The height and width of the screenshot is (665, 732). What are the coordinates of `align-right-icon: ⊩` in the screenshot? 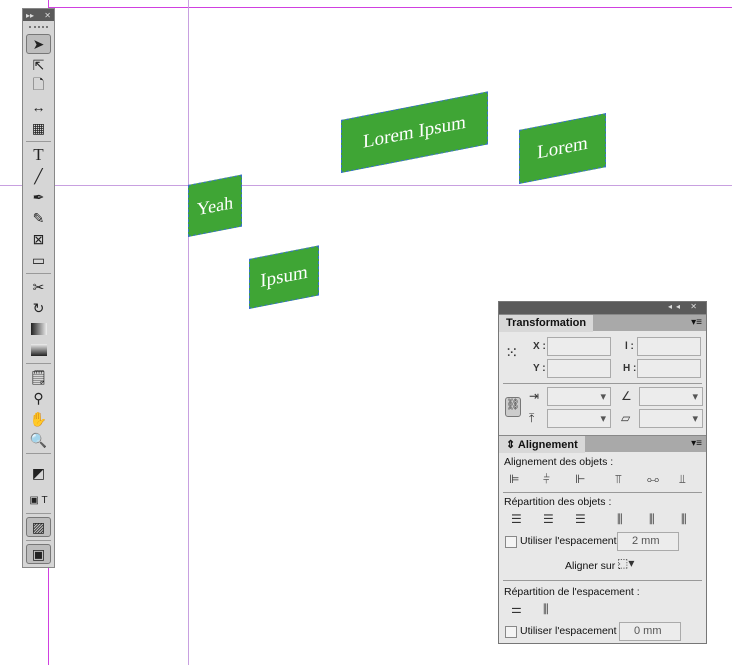 It's located at (580, 479).